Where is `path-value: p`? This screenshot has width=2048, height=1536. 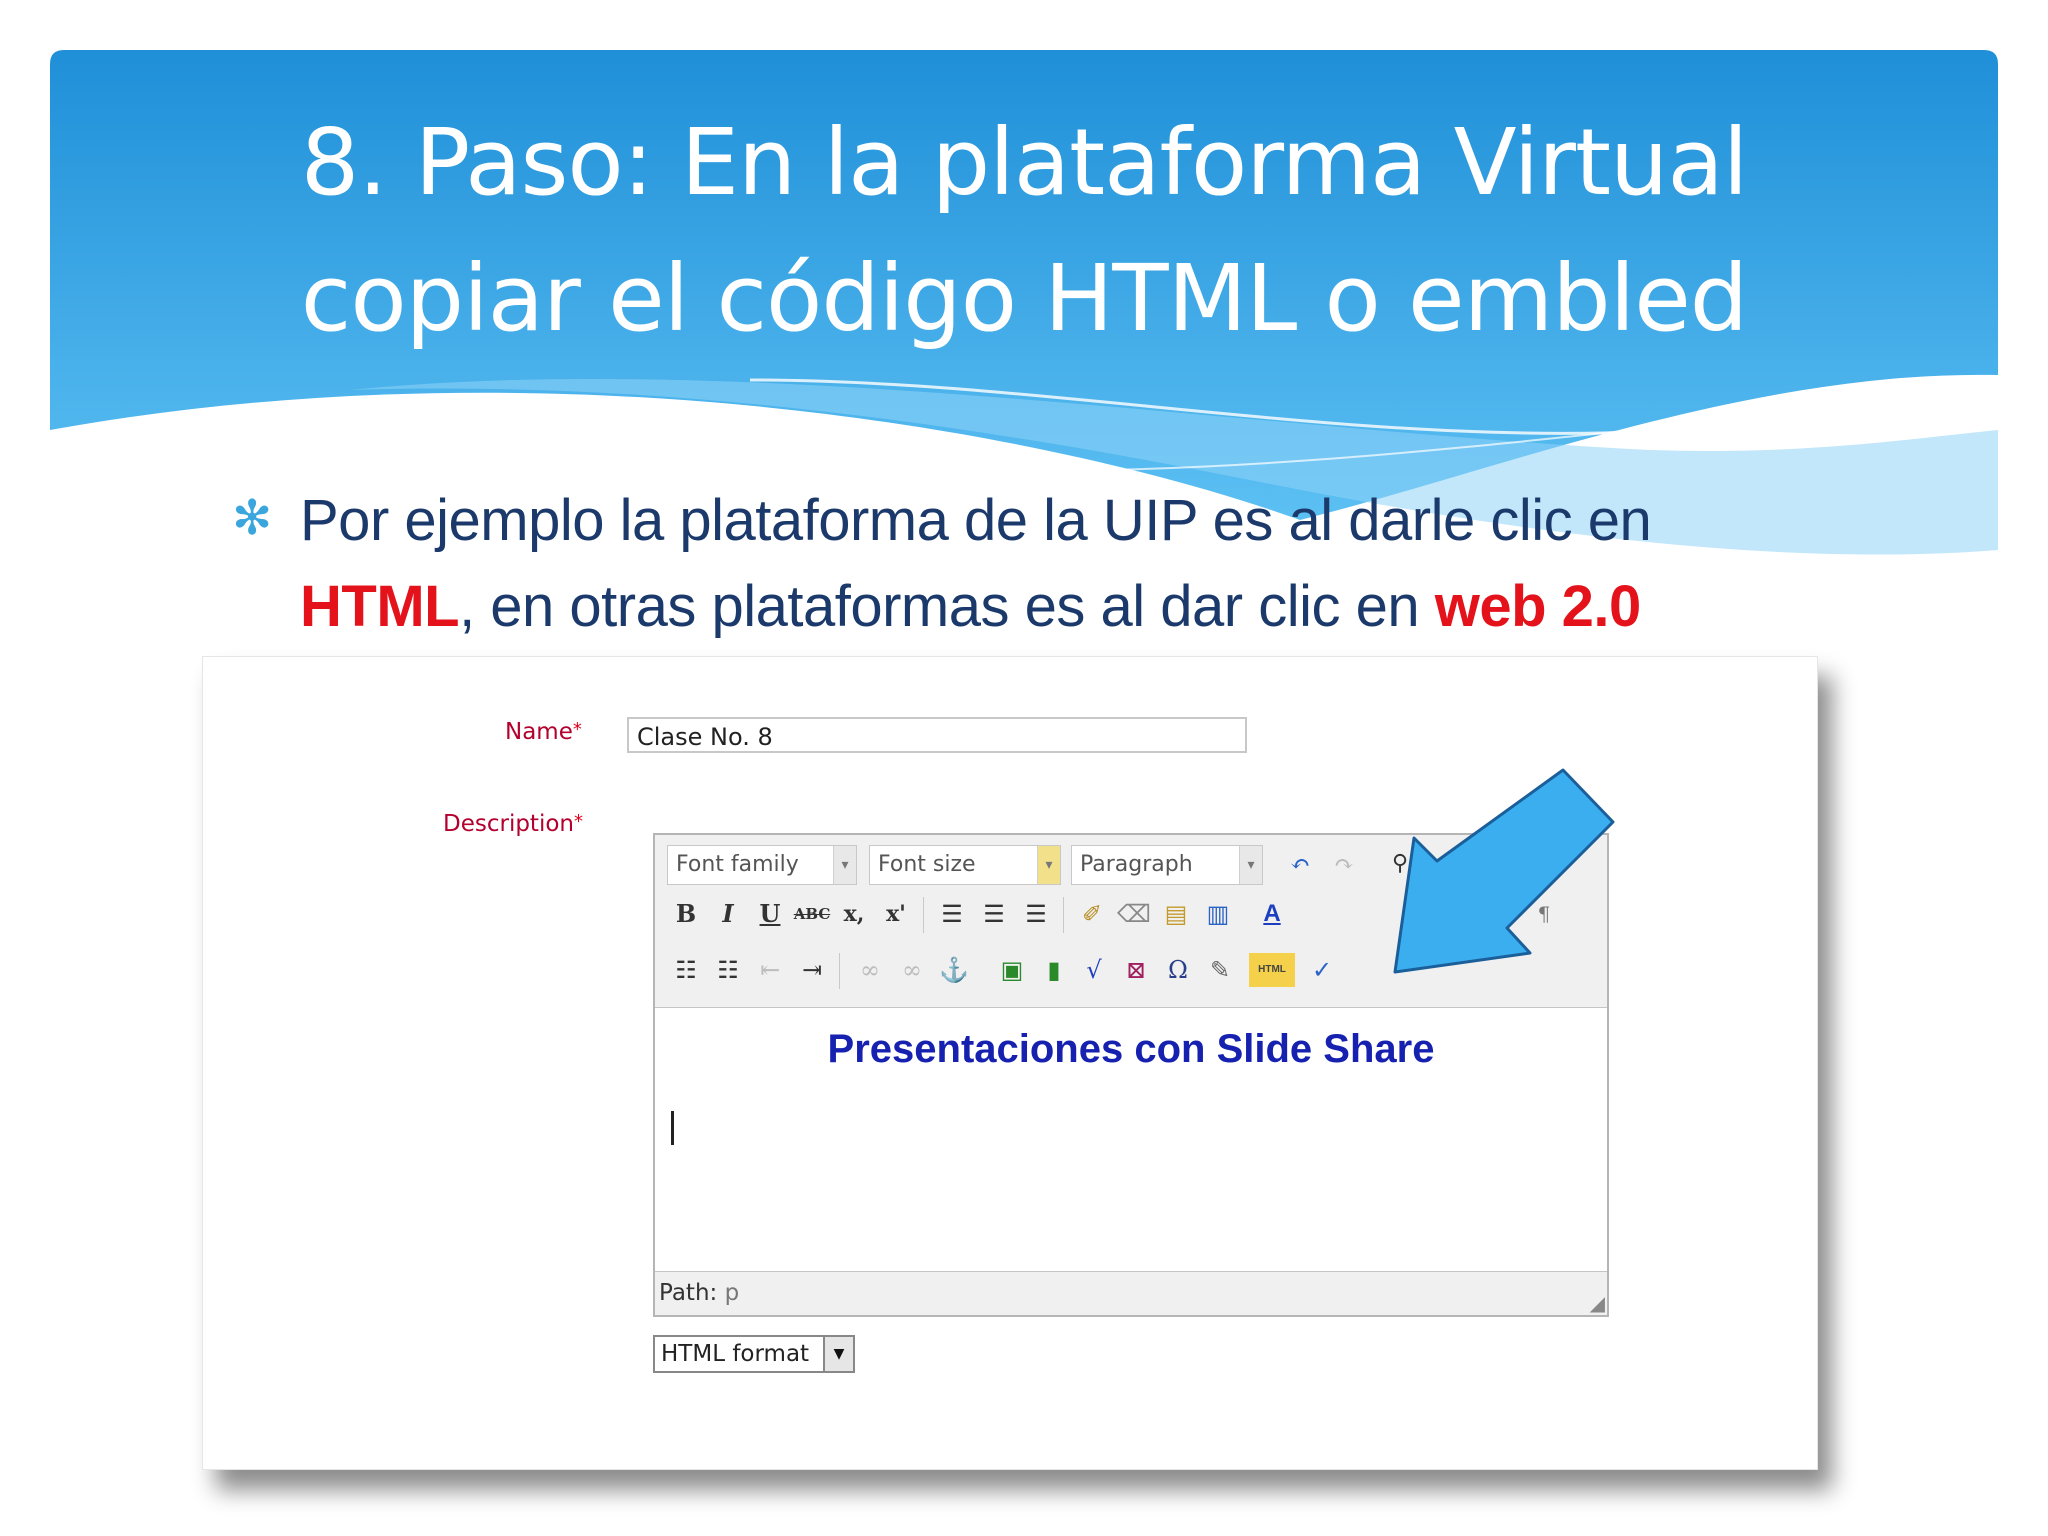
path-value: p is located at coordinates (732, 1293).